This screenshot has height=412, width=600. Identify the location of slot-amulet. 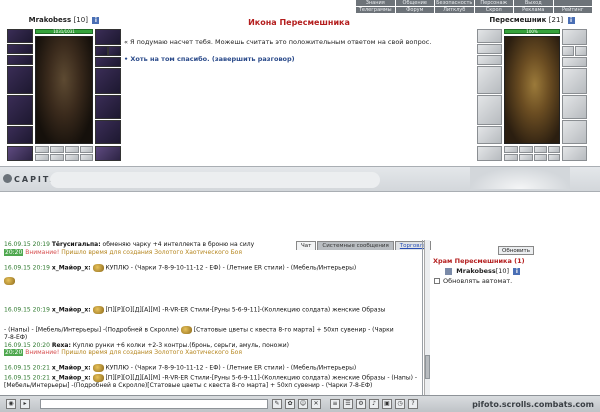
(20, 60).